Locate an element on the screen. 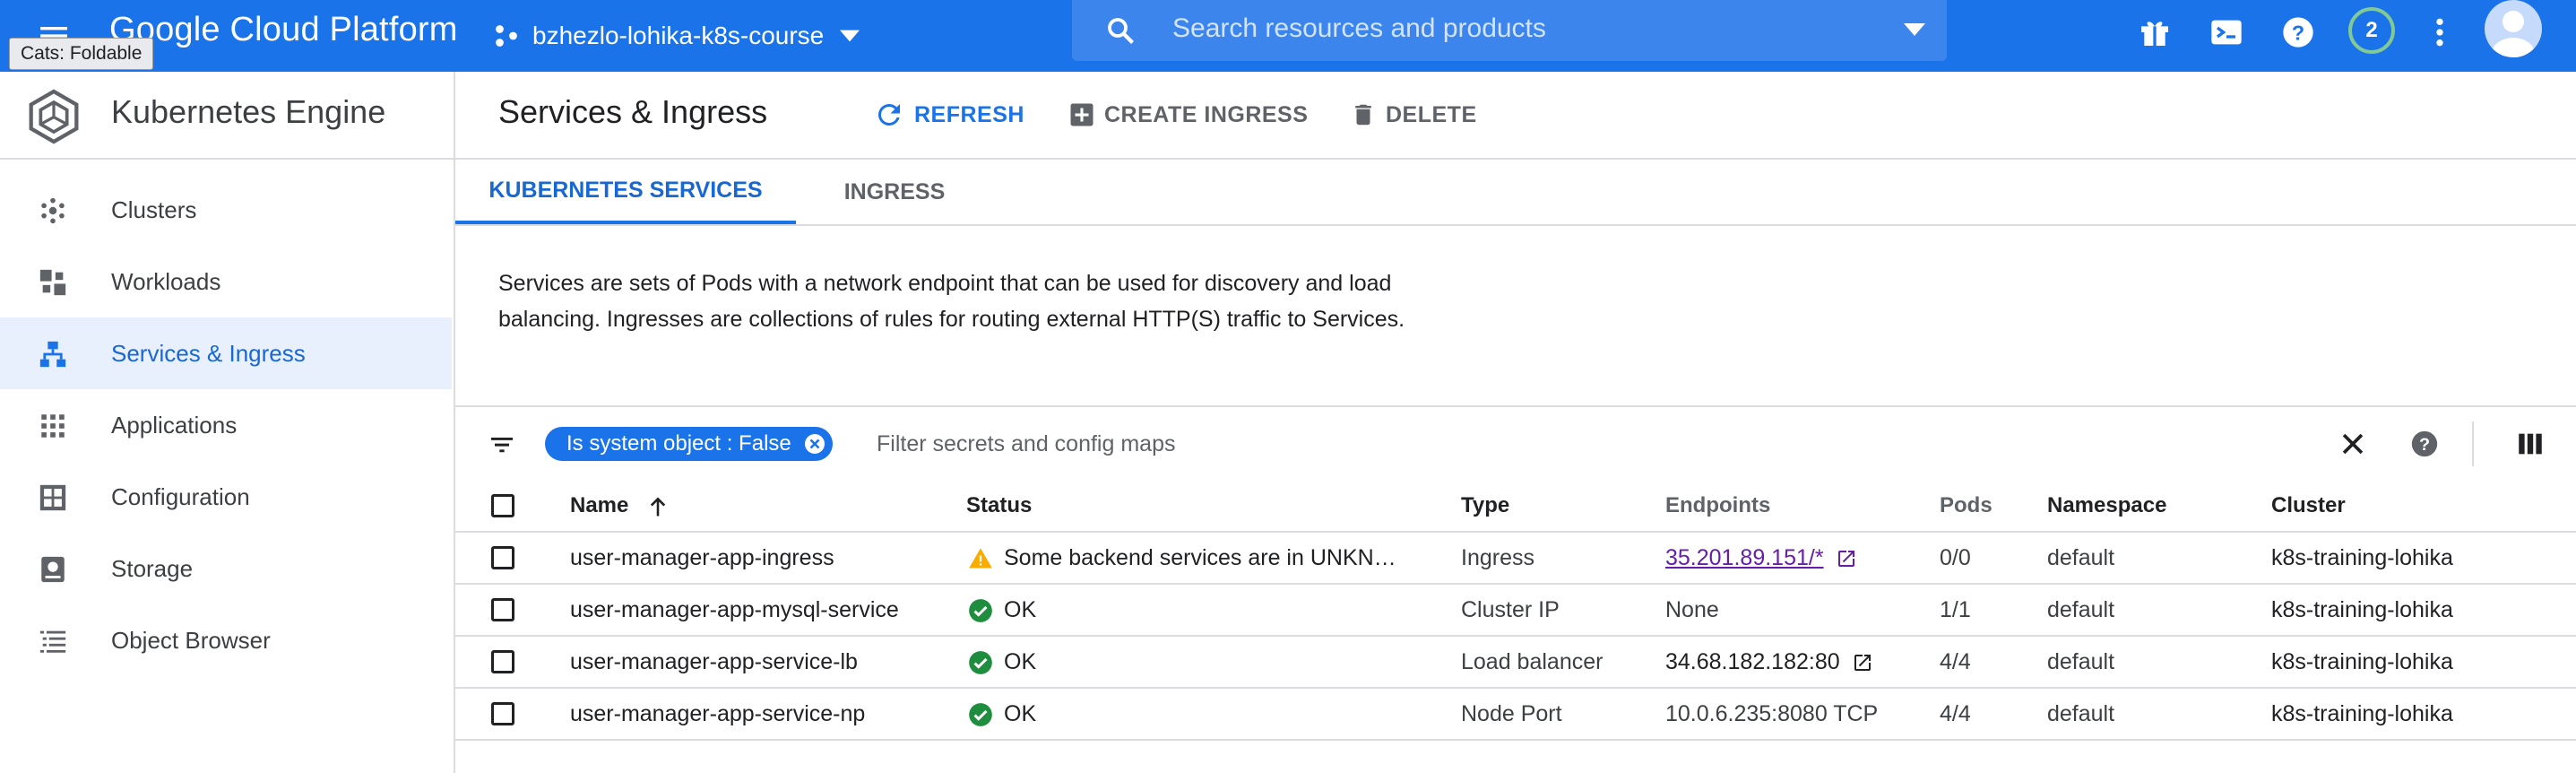 Image resolution: width=2576 pixels, height=773 pixels. gift-icon is located at coordinates (2155, 32).